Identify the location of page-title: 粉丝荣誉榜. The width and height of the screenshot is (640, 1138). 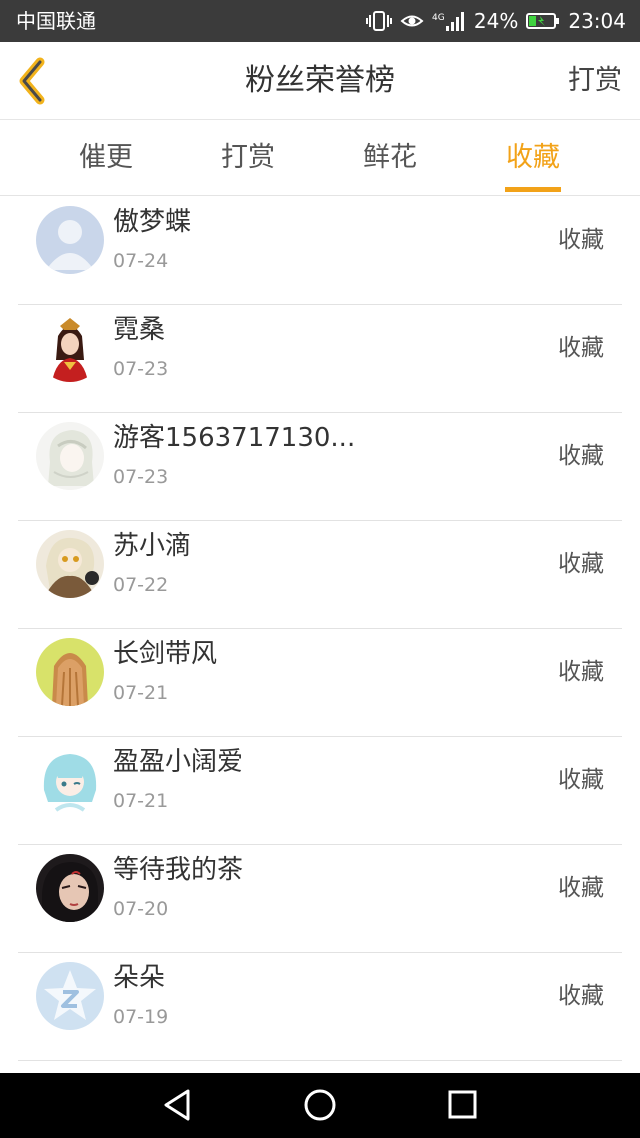
(320, 80).